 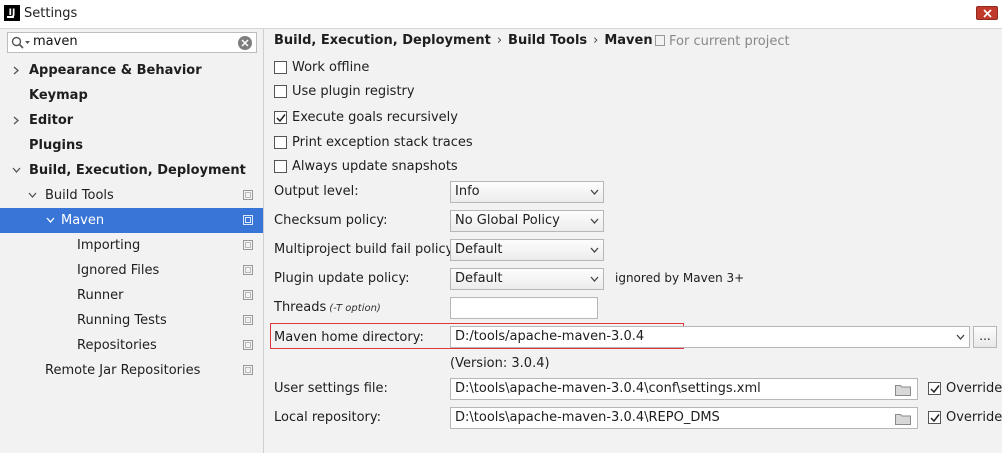 I want to click on tree-item-label: Runner, so click(x=100, y=295).